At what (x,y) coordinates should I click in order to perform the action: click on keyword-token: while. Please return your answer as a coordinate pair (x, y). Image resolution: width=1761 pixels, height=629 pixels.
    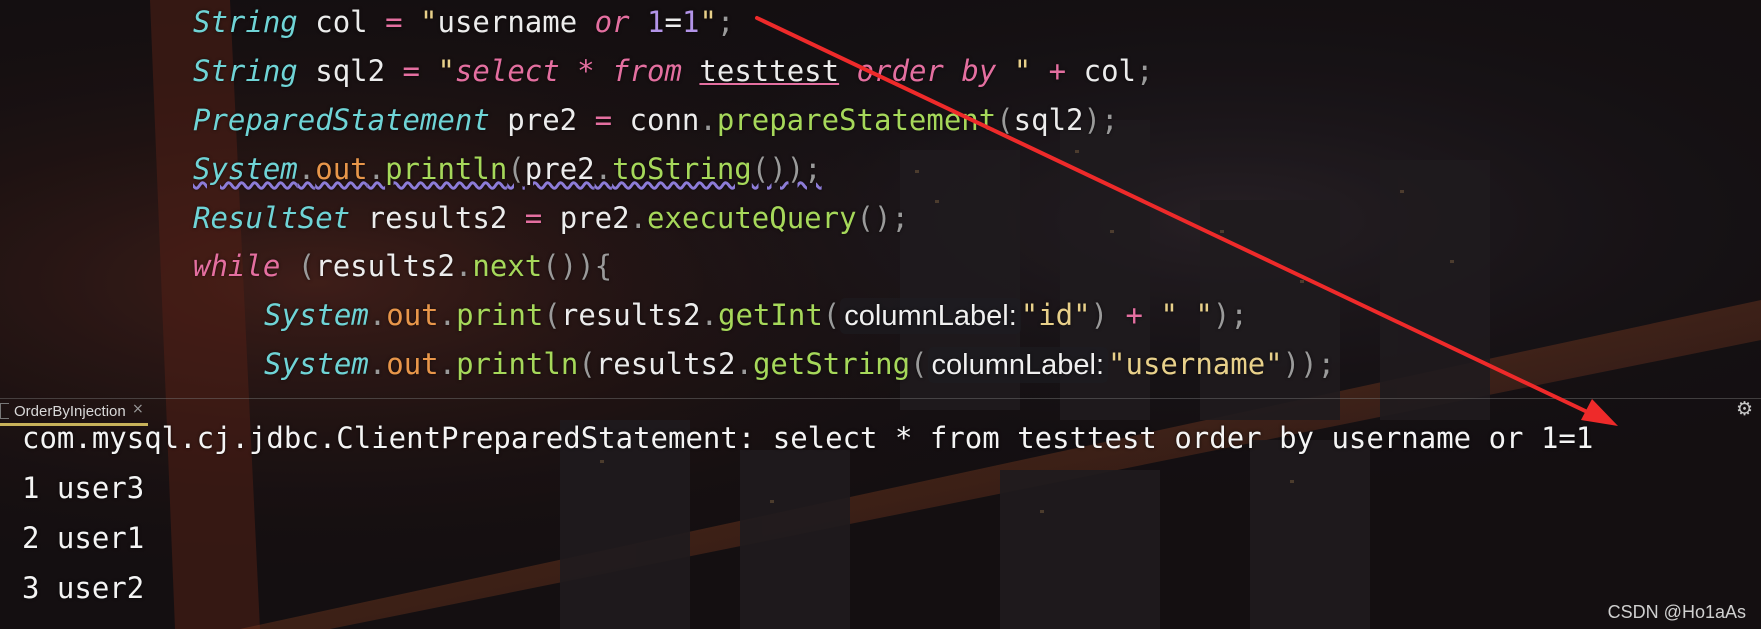
    Looking at the image, I should click on (237, 266).